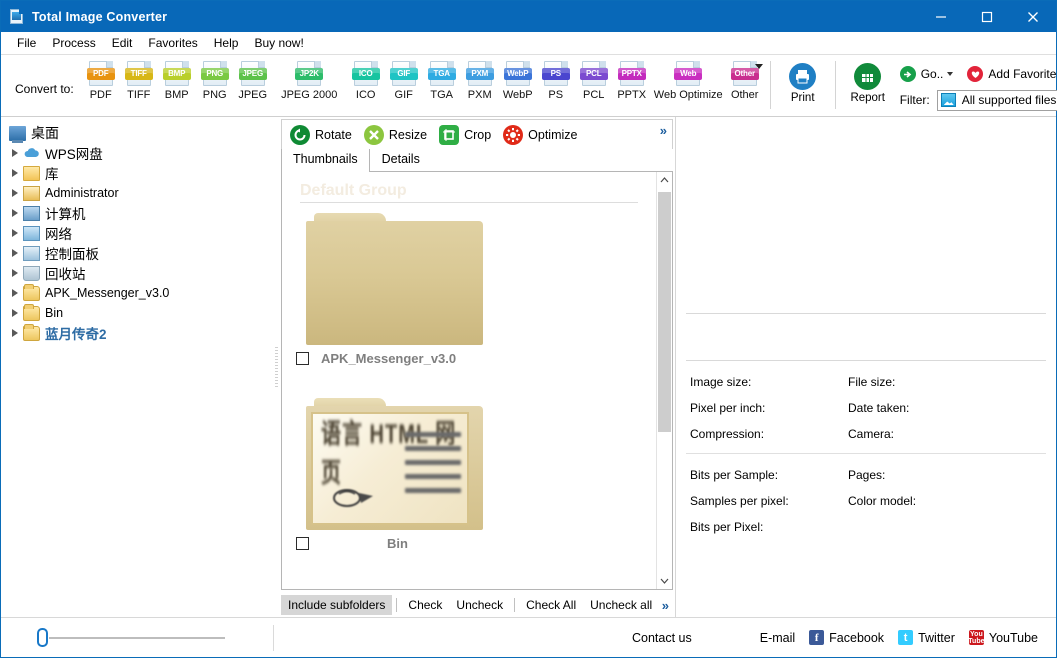  Describe the element at coordinates (1033, 16) in the screenshot. I see `close-button` at that location.